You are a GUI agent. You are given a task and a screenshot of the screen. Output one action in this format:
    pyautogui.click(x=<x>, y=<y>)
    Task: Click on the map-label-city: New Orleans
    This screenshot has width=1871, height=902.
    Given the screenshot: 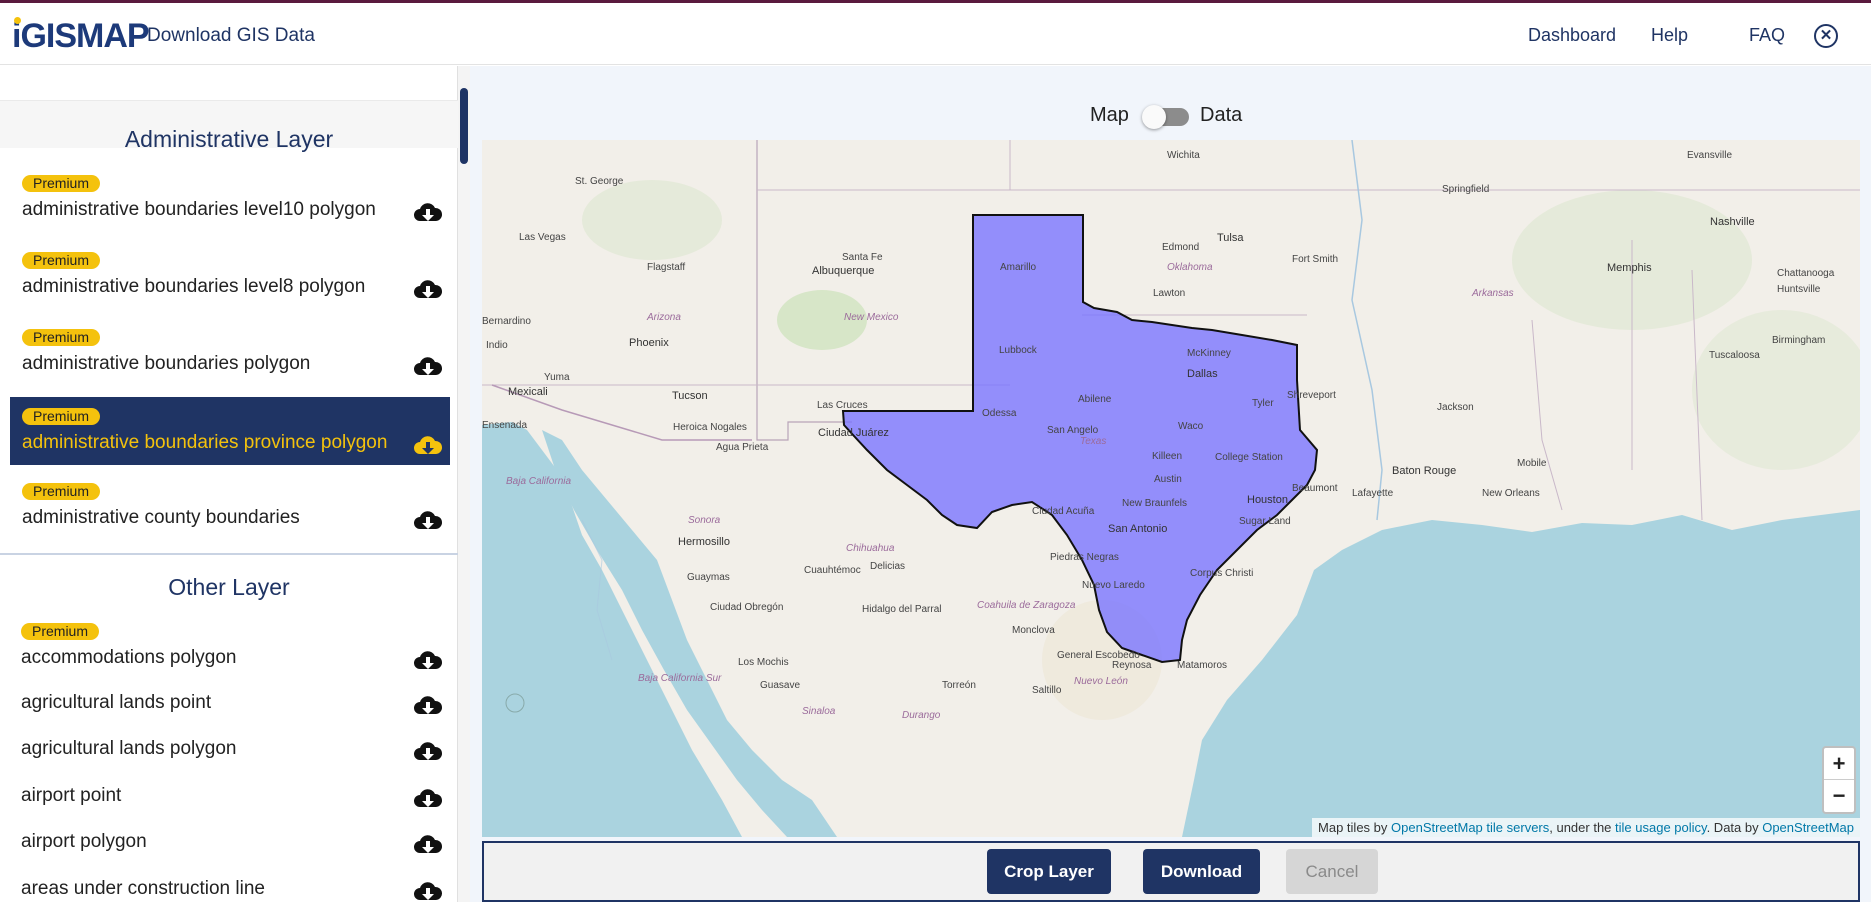 What is the action you would take?
    pyautogui.click(x=1511, y=493)
    